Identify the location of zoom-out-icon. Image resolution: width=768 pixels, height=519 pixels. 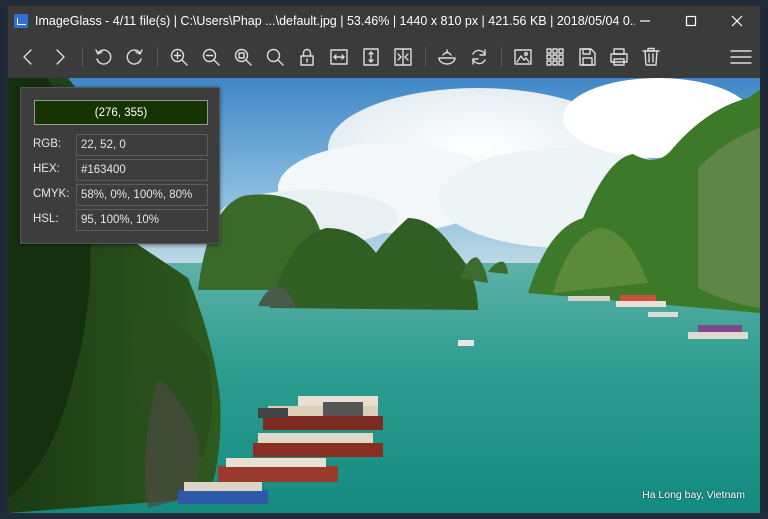
(211, 57).